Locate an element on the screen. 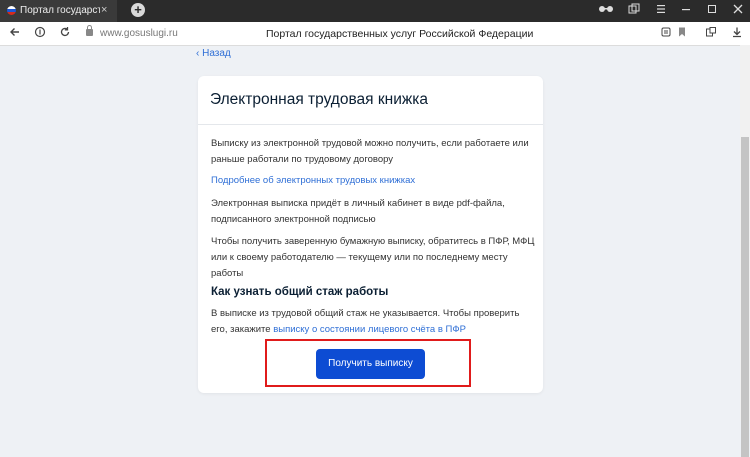 This screenshot has width=750, height=457. scroll-thumb is located at coordinates (745, 297).